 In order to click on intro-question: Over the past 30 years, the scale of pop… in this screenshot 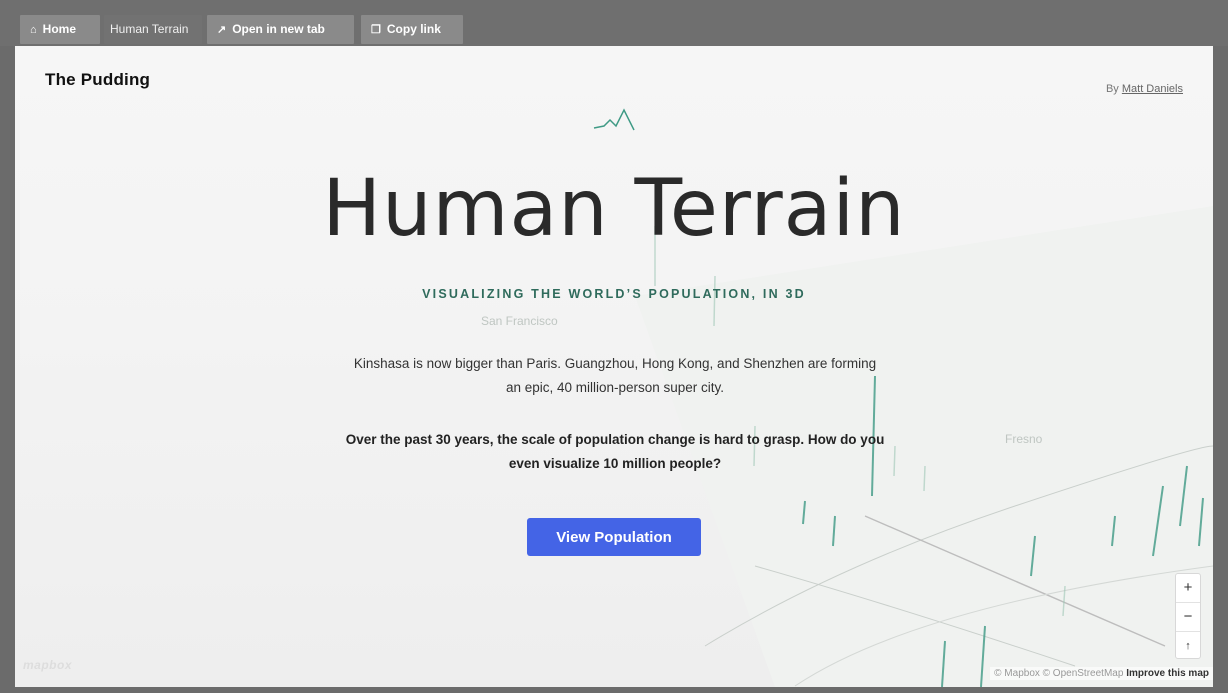, I will do `click(615, 451)`.